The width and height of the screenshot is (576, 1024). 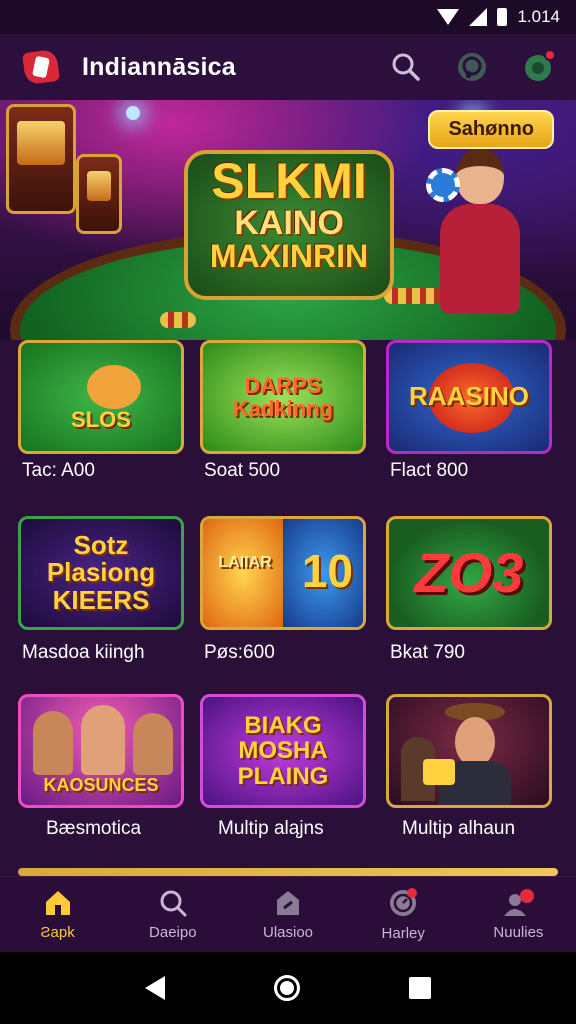 I want to click on game-card-8: BIAKG MOSHA PLAING, so click(x=283, y=751).